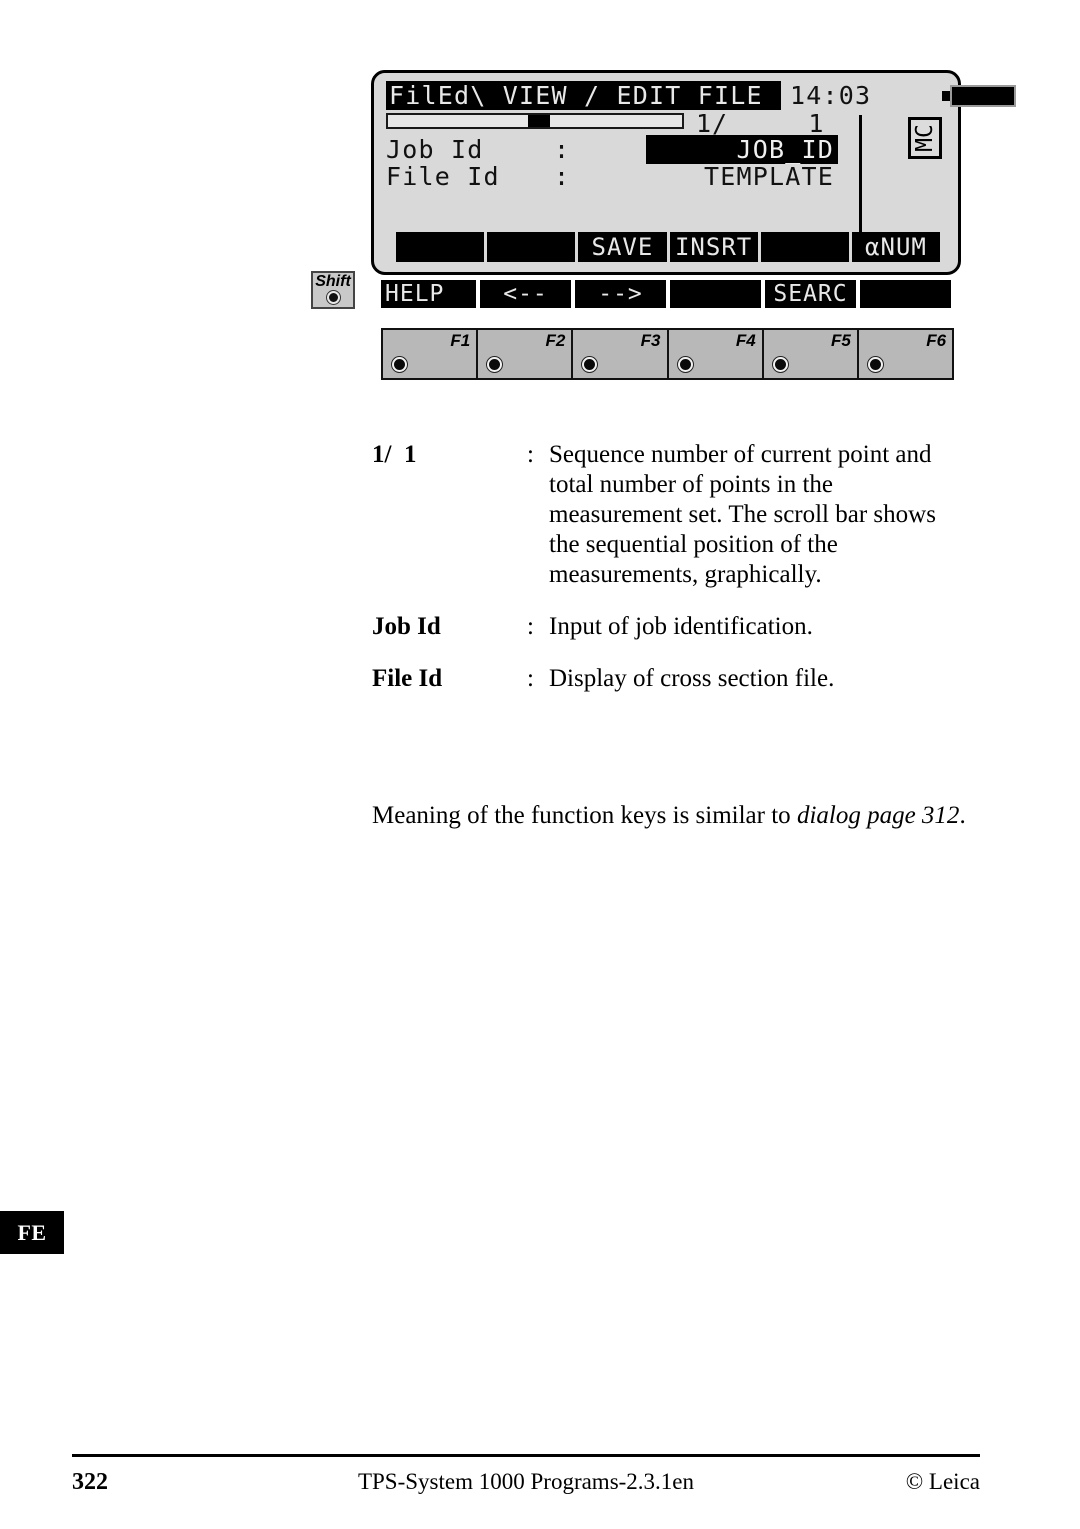  I want to click on shift-softkey-bar: HELP <-- --> SEARC, so click(666, 294).